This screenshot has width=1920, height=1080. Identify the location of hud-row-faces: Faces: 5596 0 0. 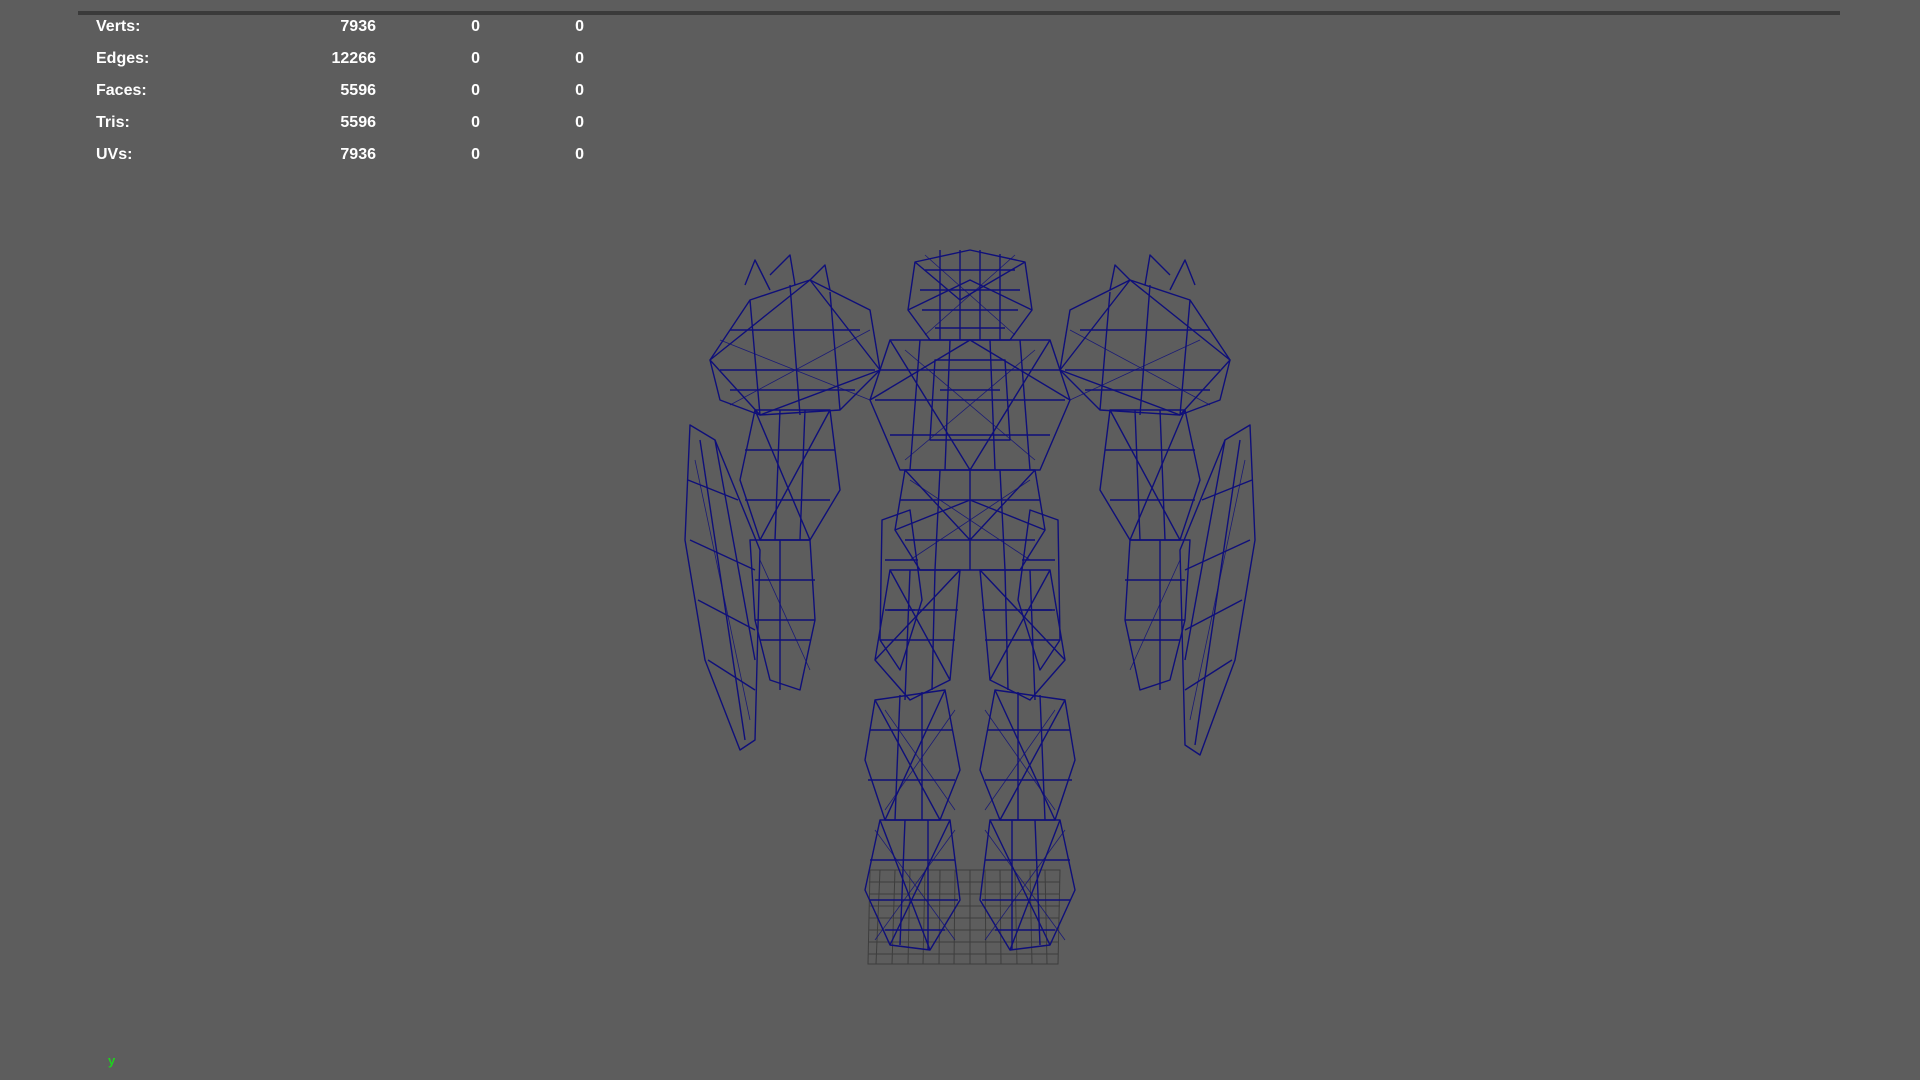
(340, 98).